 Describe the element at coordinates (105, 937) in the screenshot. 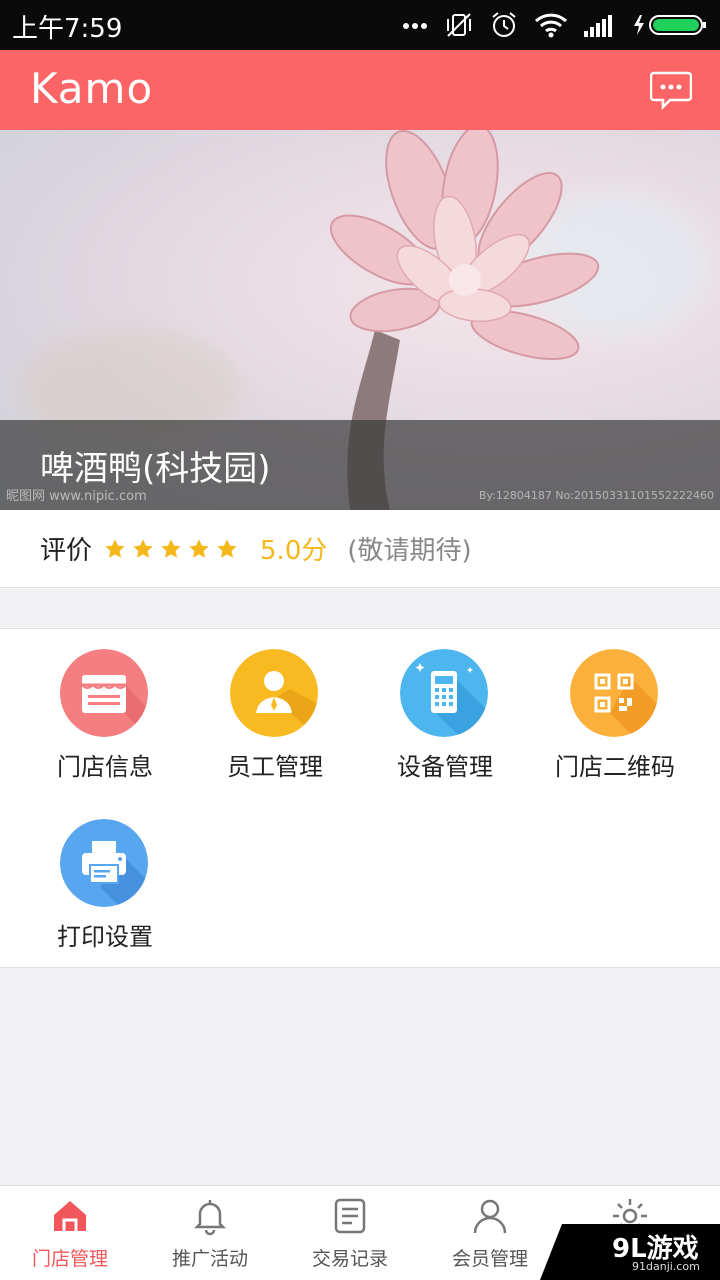

I see `print-settings-label: 打印设置` at that location.